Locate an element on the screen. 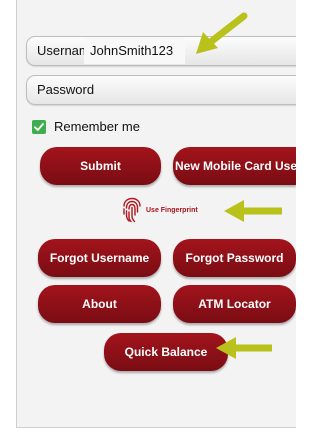  username-field: Username JohnSmith123 is located at coordinates (161, 51).